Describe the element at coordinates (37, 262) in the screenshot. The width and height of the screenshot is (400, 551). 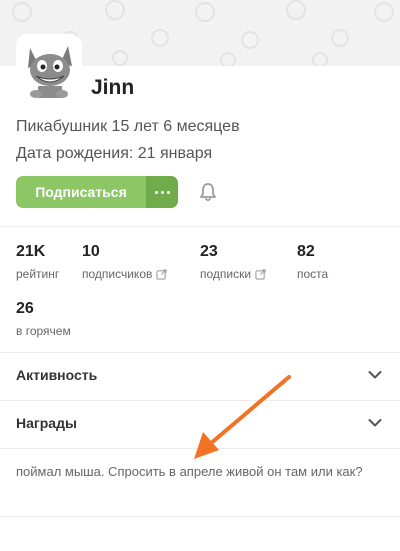
I see `stat-rating: 21K рейтинг` at that location.